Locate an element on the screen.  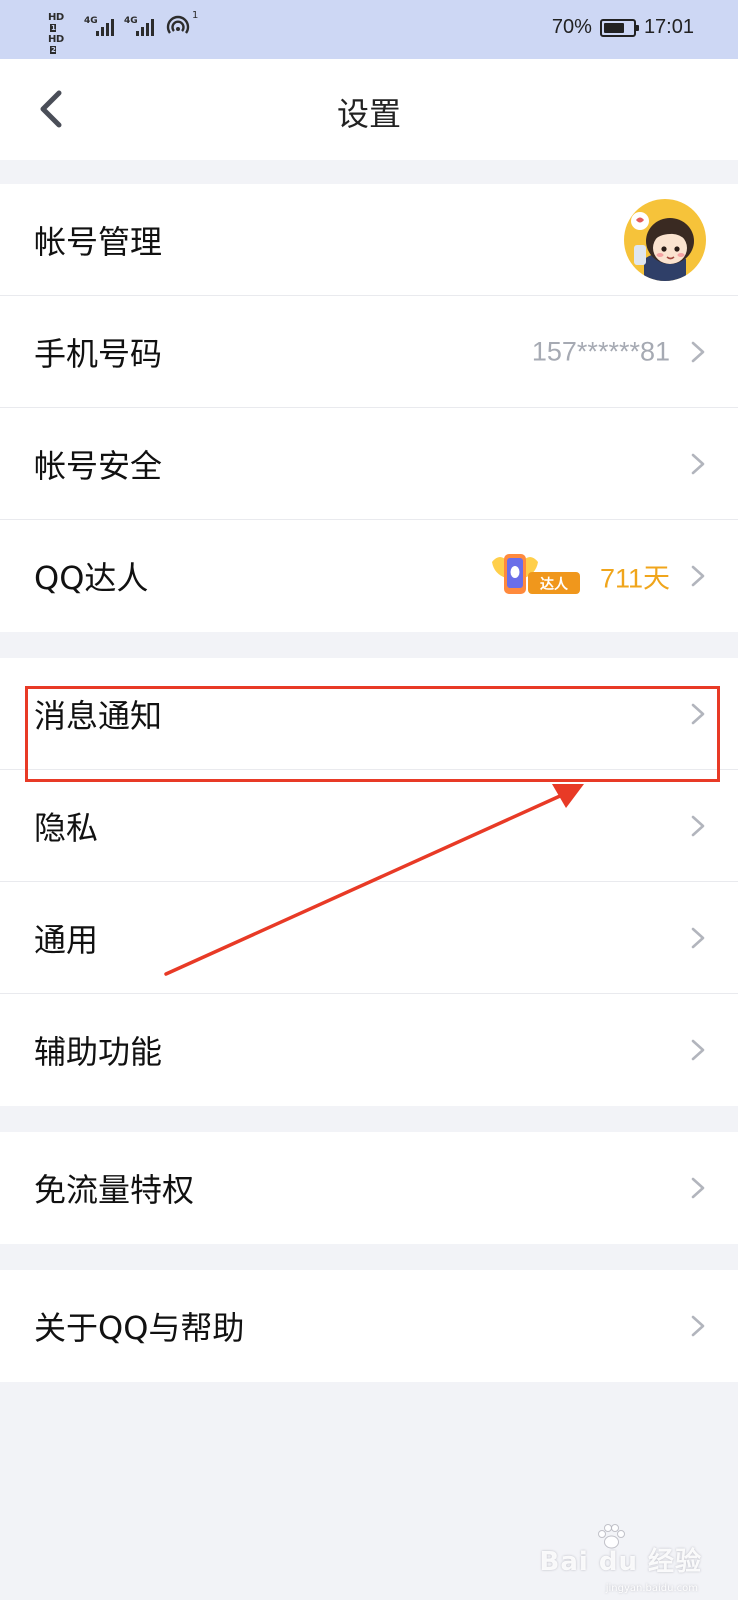
battery-fill is located at coordinates (613, 27).